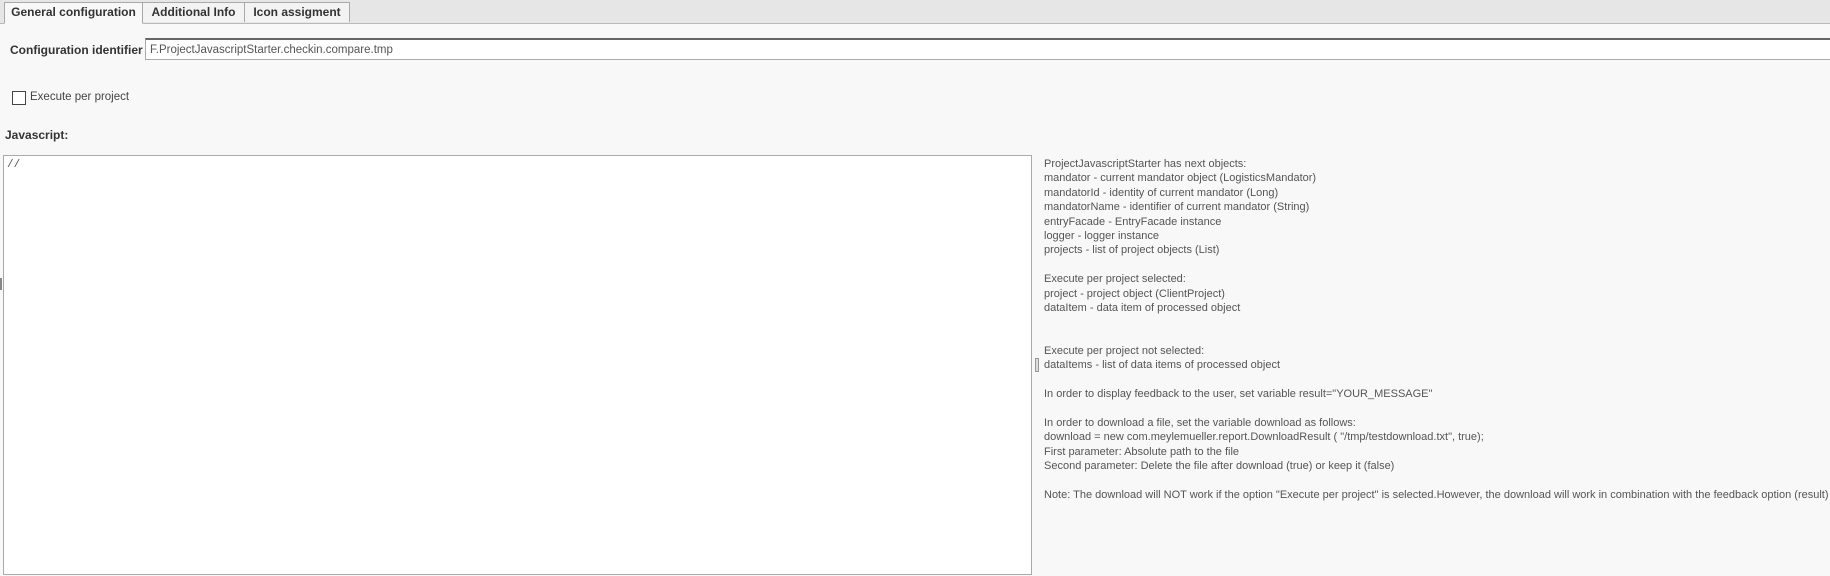 Image resolution: width=1830 pixels, height=576 pixels. What do you see at coordinates (37, 135) in the screenshot?
I see `javascript-label: Javascript:` at bounding box center [37, 135].